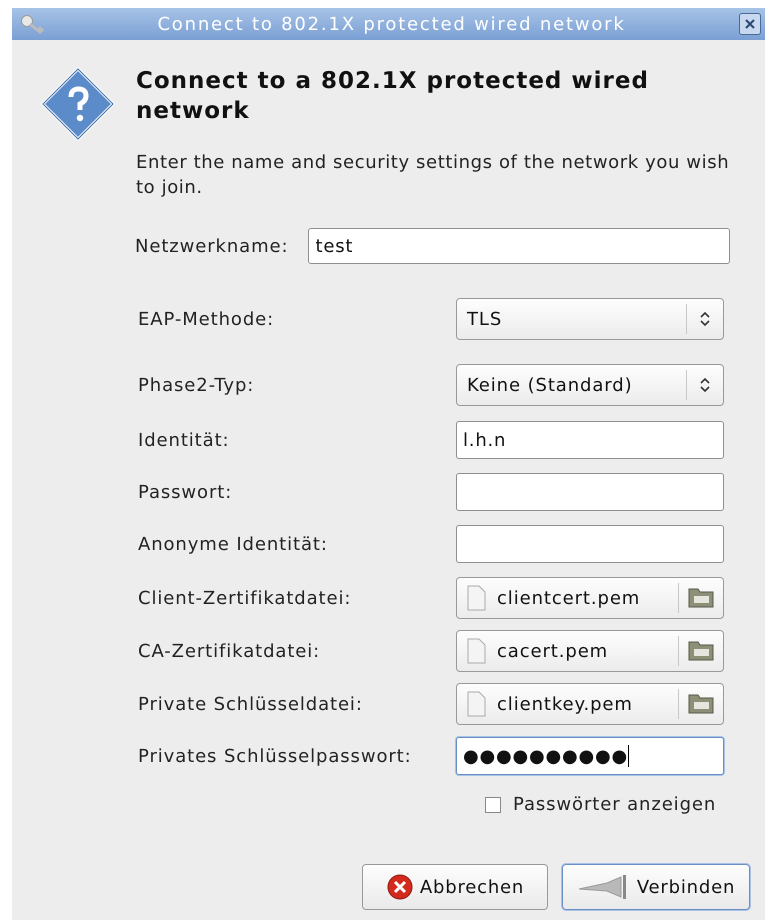 The image size is (765, 920). Describe the element at coordinates (393, 96) in the screenshot. I see `dialog-heading: Connect to a 802.1X protected wired network` at that location.